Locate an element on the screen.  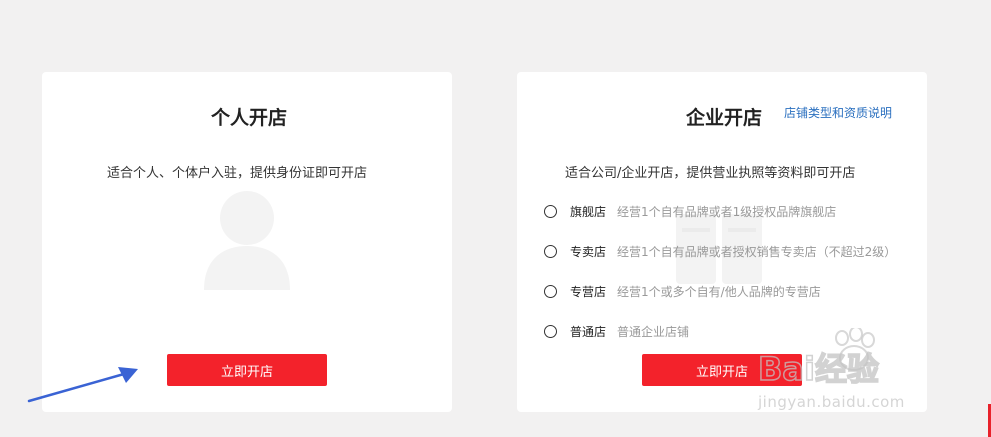
option-description: 经营1个自有品牌或者1级授权品牌旗舰店 is located at coordinates (727, 211).